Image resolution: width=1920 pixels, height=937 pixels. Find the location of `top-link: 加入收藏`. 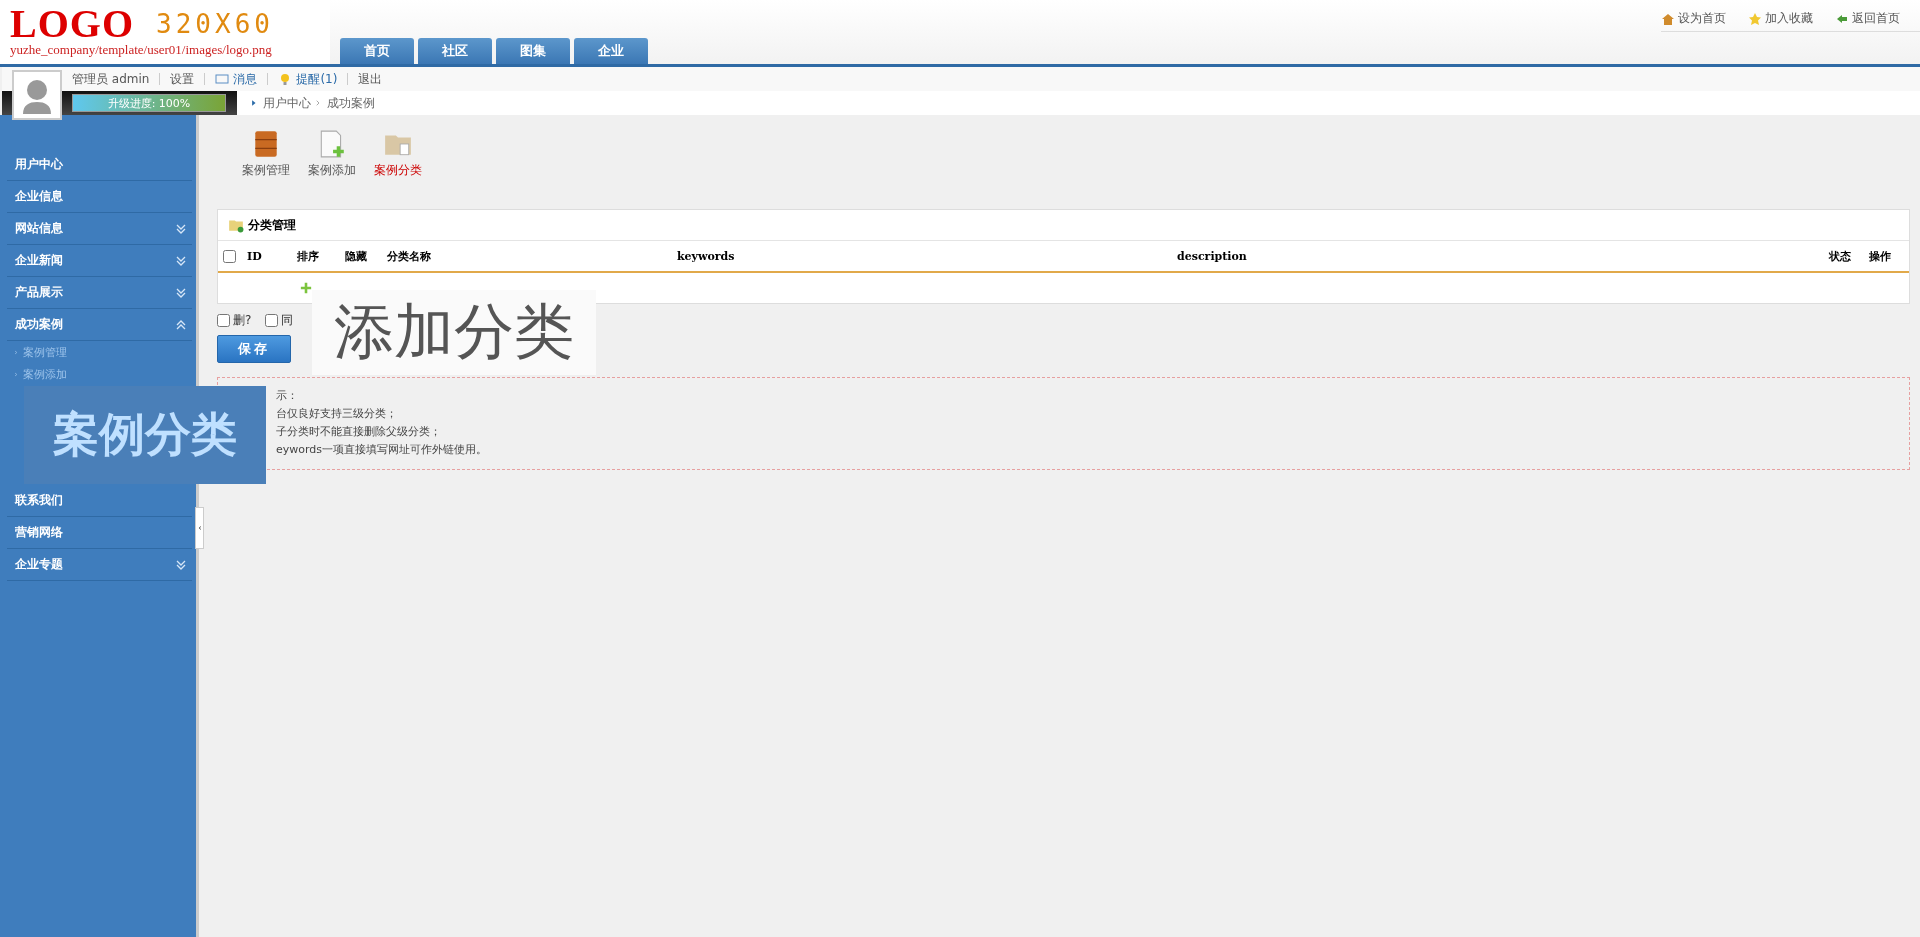

top-link: 加入收藏 is located at coordinates (1780, 18).